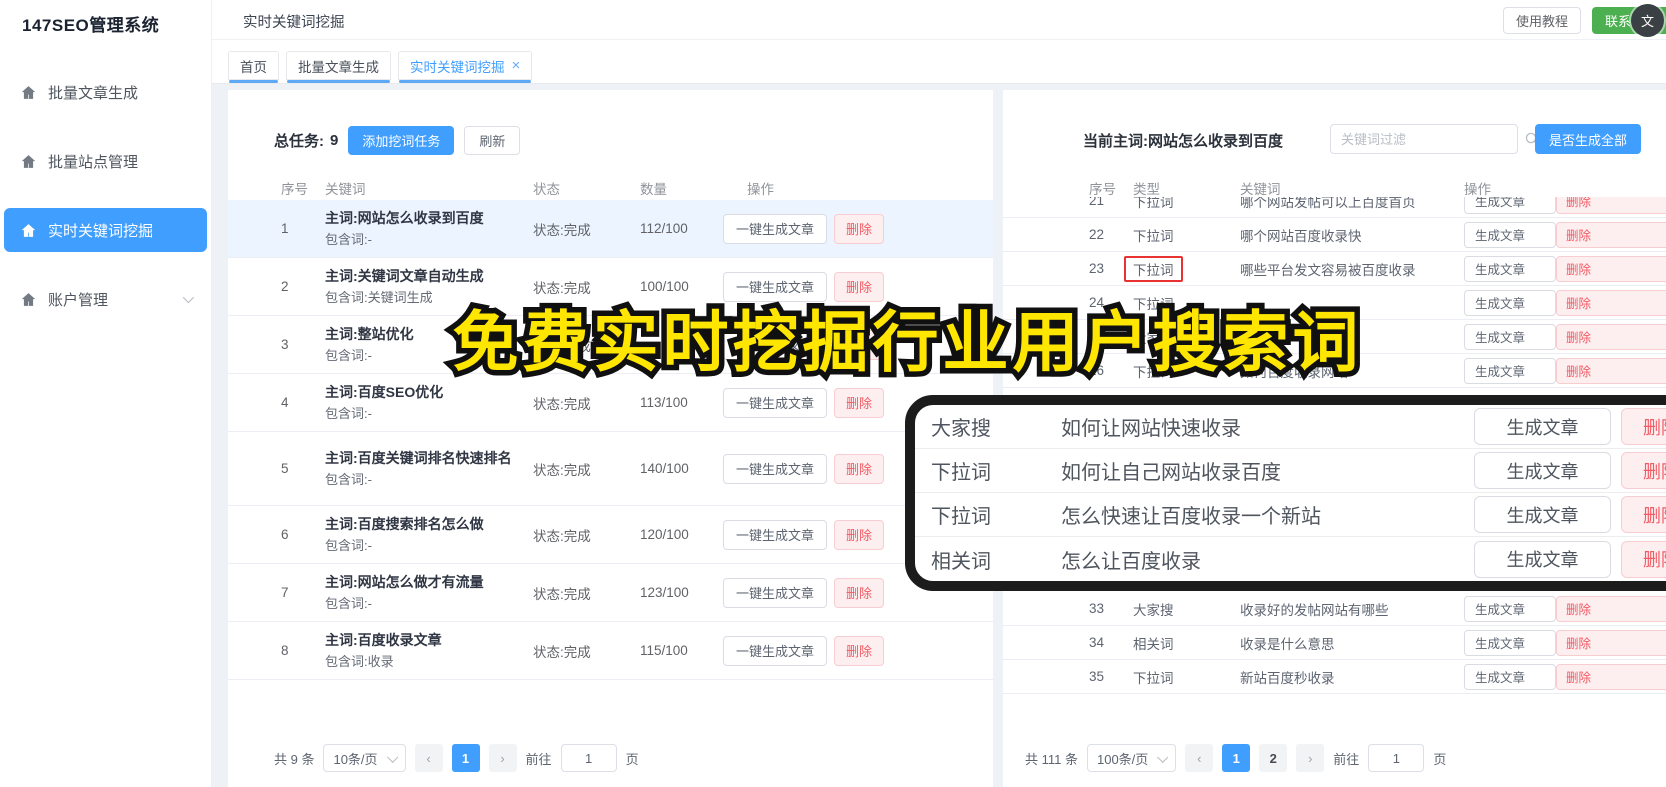 The height and width of the screenshot is (787, 1666). I want to click on tab-bar: 首页 批量文章生成 实时关键词挖掘 ×, so click(939, 62).